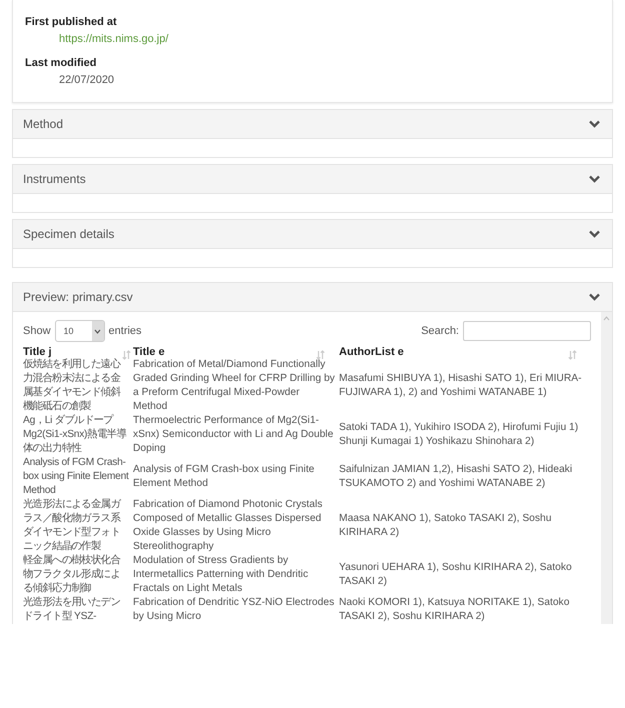 The width and height of the screenshot is (625, 708). Describe the element at coordinates (236, 610) in the screenshot. I see `table-cell: Fabrication of Dendritic YSZ-NiO Electrodes by Using Micro` at that location.